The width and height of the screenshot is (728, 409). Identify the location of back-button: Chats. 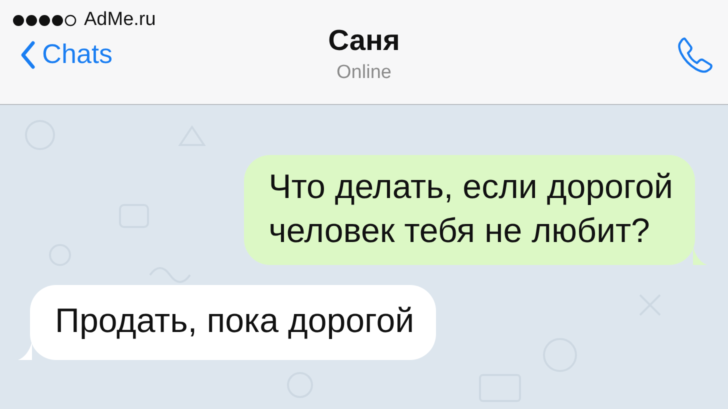
(59, 54).